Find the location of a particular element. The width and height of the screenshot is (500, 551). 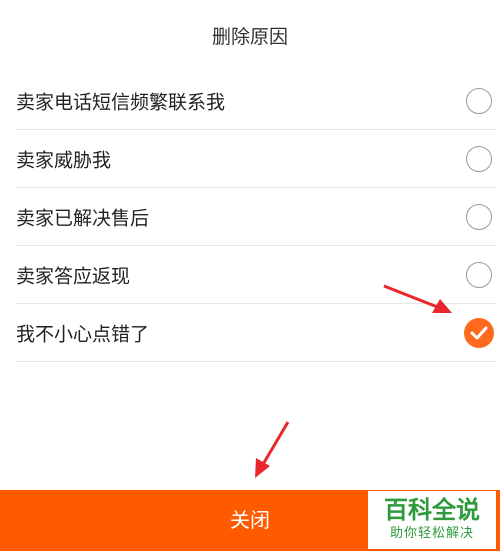

watermark-logo: 百科全说 助你轻松解决 is located at coordinates (432, 520).